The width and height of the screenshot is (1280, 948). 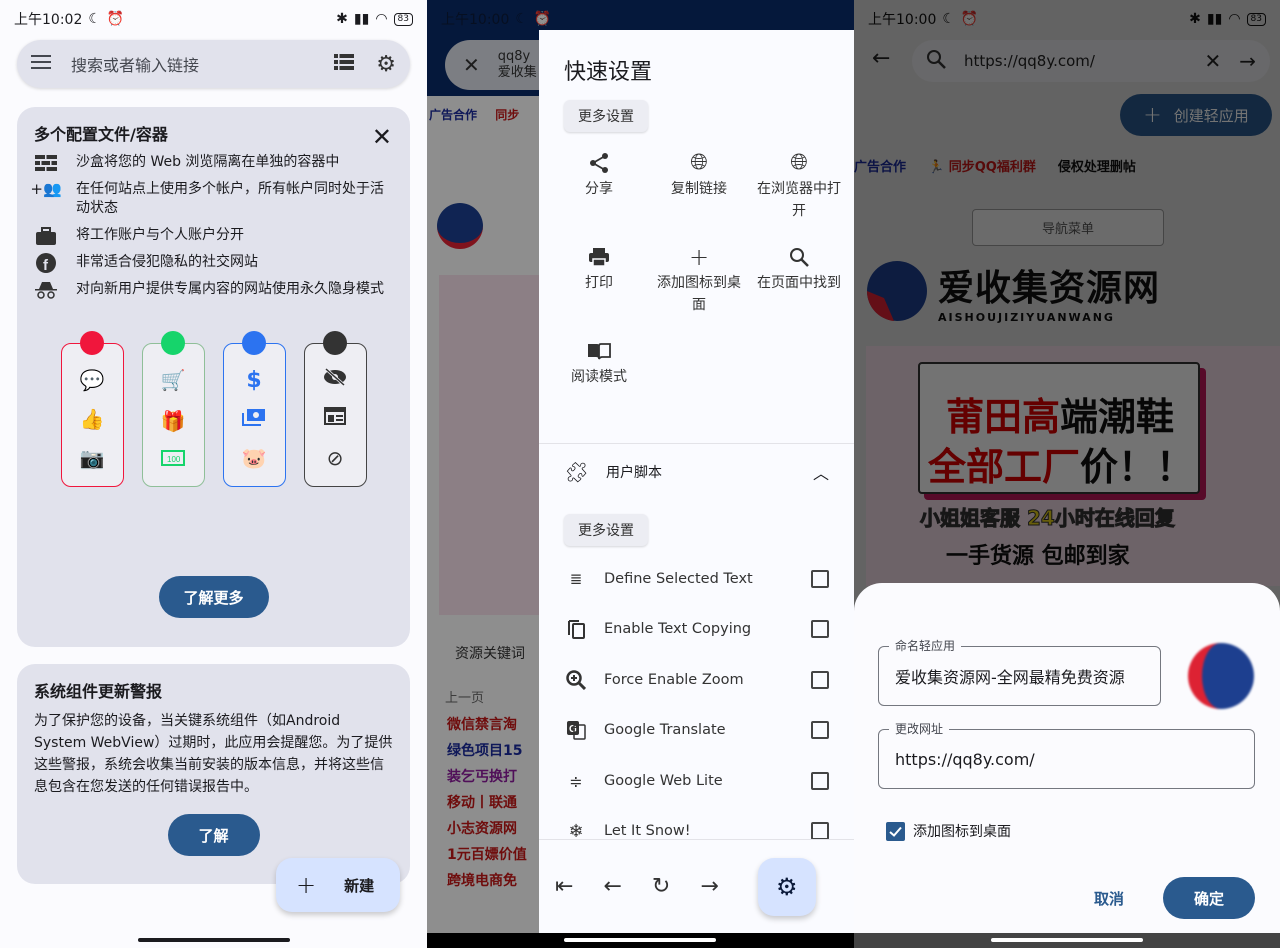 What do you see at coordinates (599, 186) in the screenshot?
I see `quick-action-share: 分享` at bounding box center [599, 186].